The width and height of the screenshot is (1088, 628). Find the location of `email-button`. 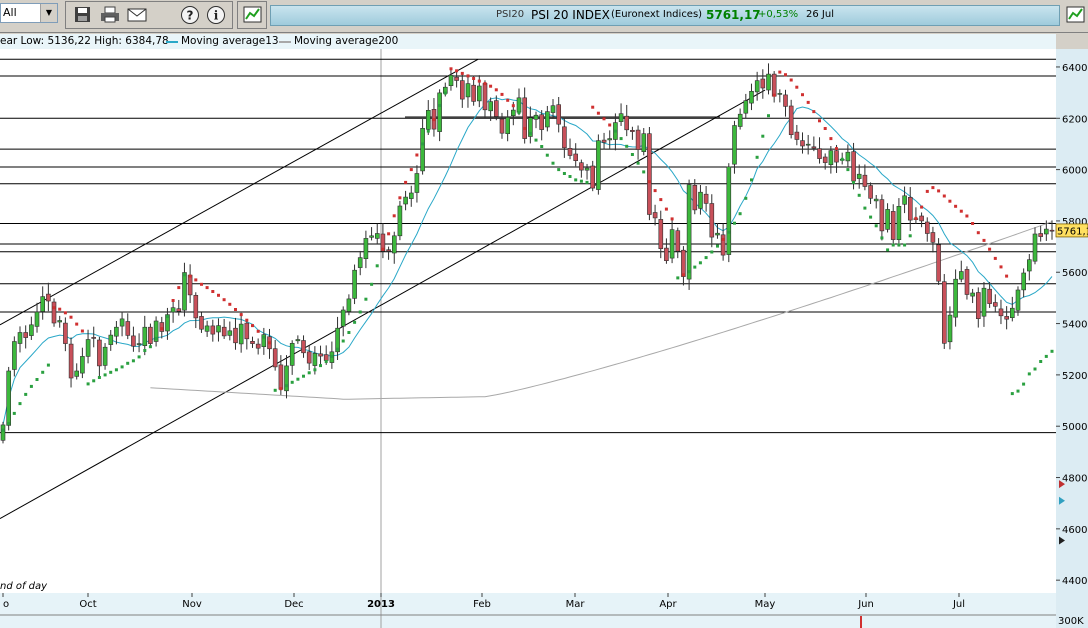

email-button is located at coordinates (137, 15).